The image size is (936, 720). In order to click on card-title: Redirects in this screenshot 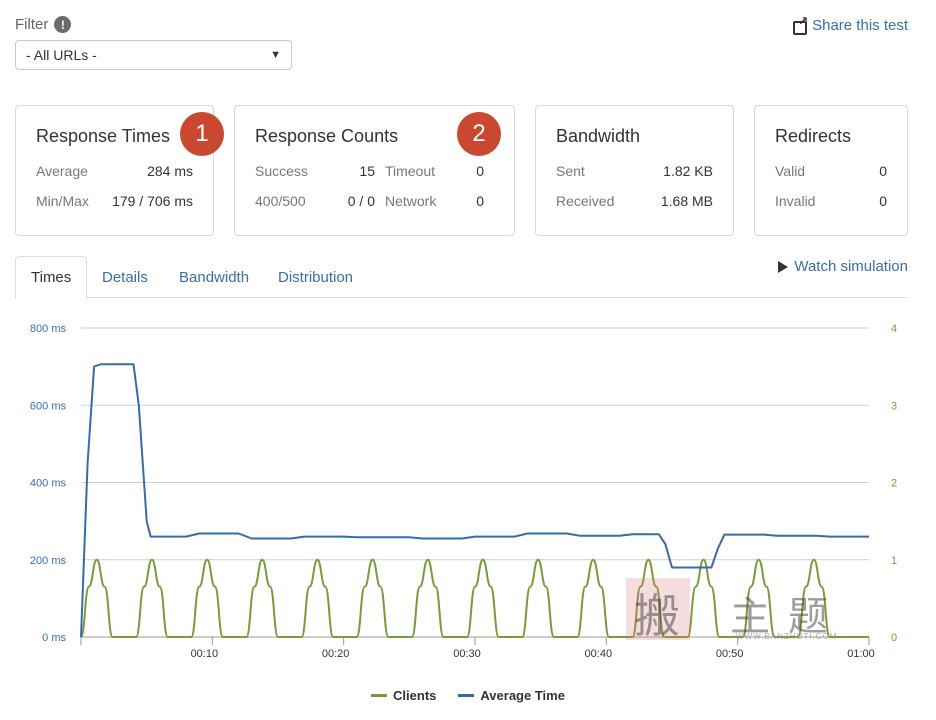, I will do `click(813, 136)`.